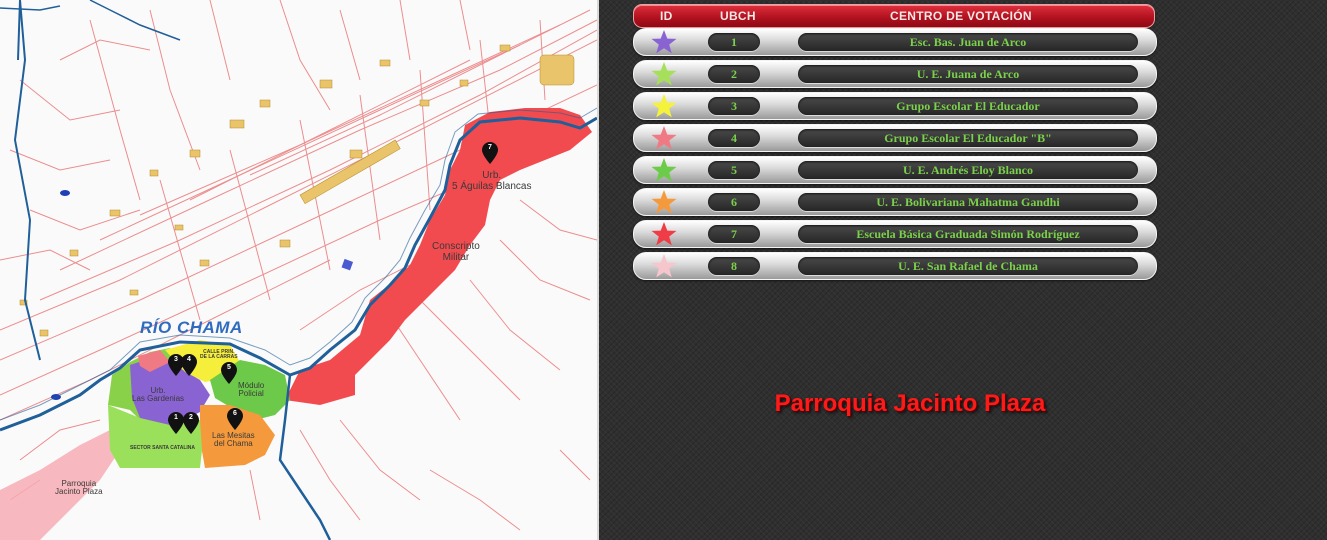  Describe the element at coordinates (229, 373) in the screenshot. I see `pin-marker: 5` at that location.